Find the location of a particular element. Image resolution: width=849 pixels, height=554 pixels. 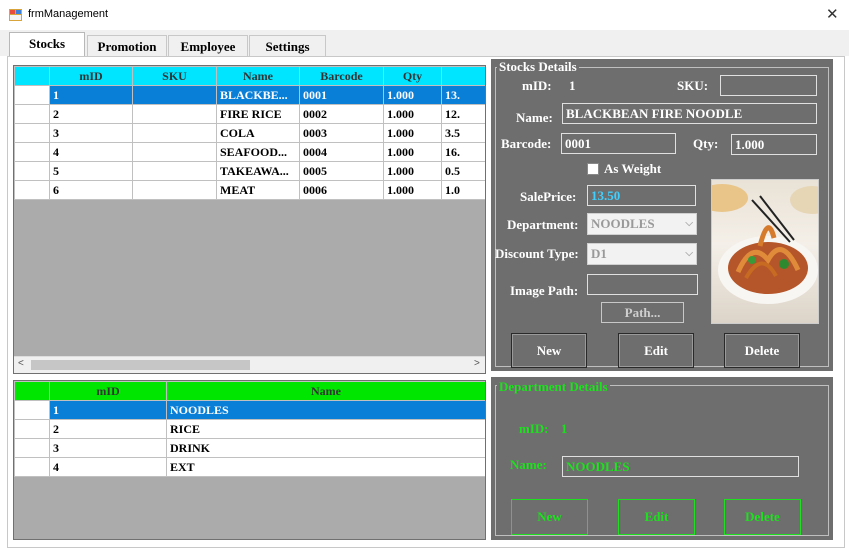

qty-field: 1.000 is located at coordinates (774, 144).